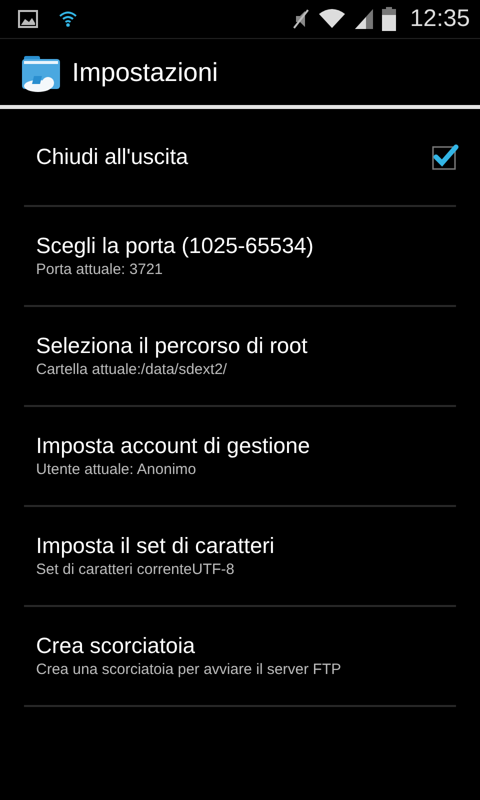  Describe the element at coordinates (173, 446) in the screenshot. I see `setting-title: Imposta account di gestione` at that location.